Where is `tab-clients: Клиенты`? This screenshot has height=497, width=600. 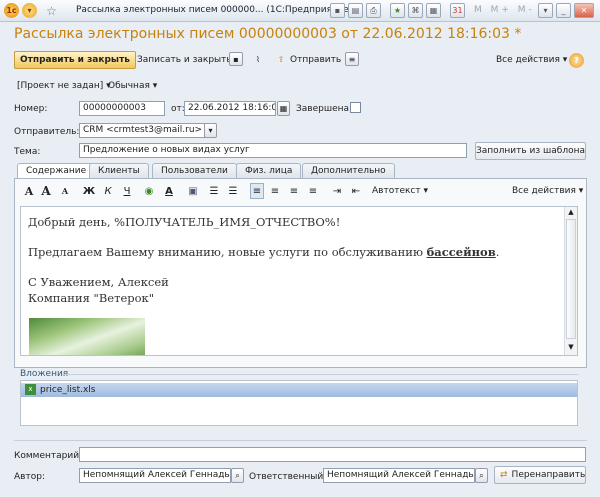
tab-clients: Клиенты is located at coordinates (119, 170).